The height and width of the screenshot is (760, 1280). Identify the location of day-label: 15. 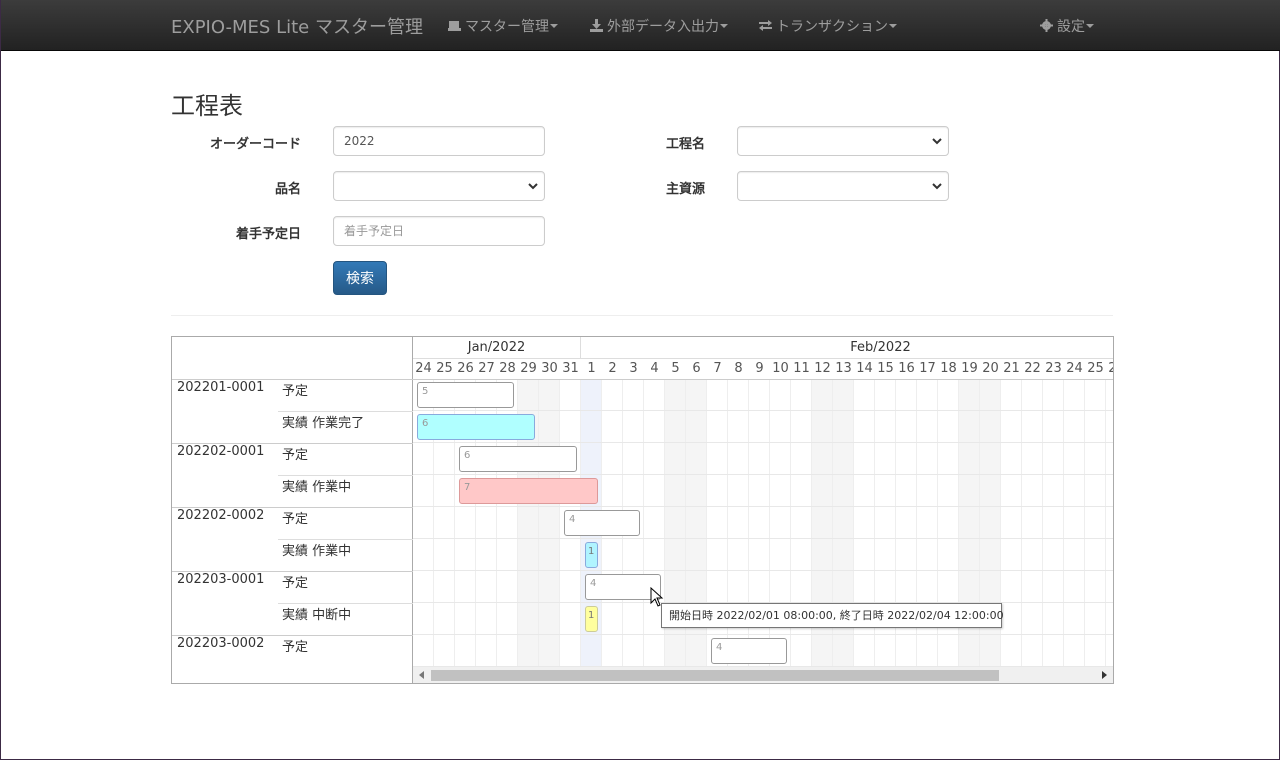
(885, 368).